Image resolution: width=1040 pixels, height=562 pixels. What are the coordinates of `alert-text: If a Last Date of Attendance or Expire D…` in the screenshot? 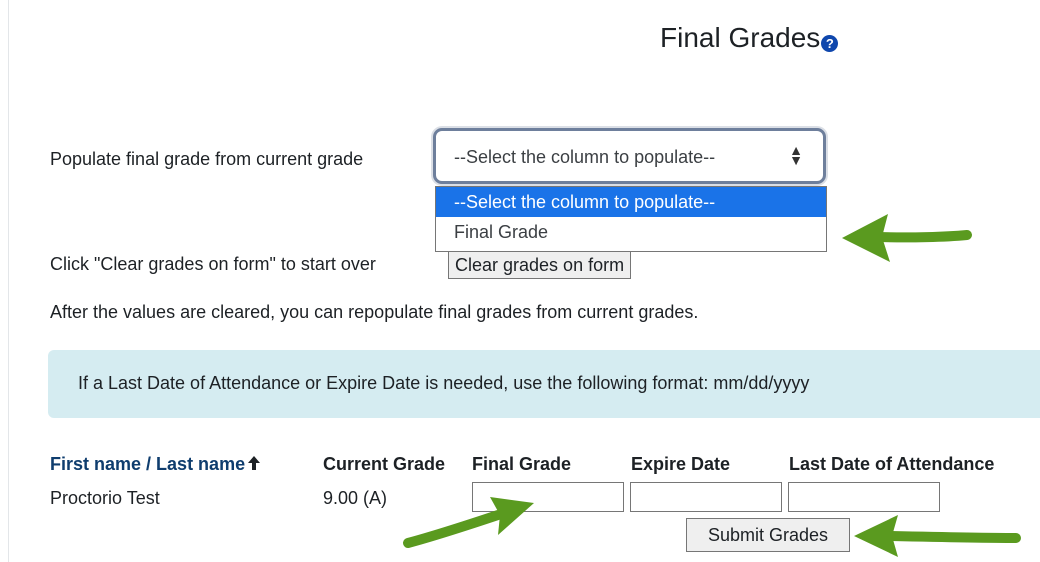 It's located at (444, 383).